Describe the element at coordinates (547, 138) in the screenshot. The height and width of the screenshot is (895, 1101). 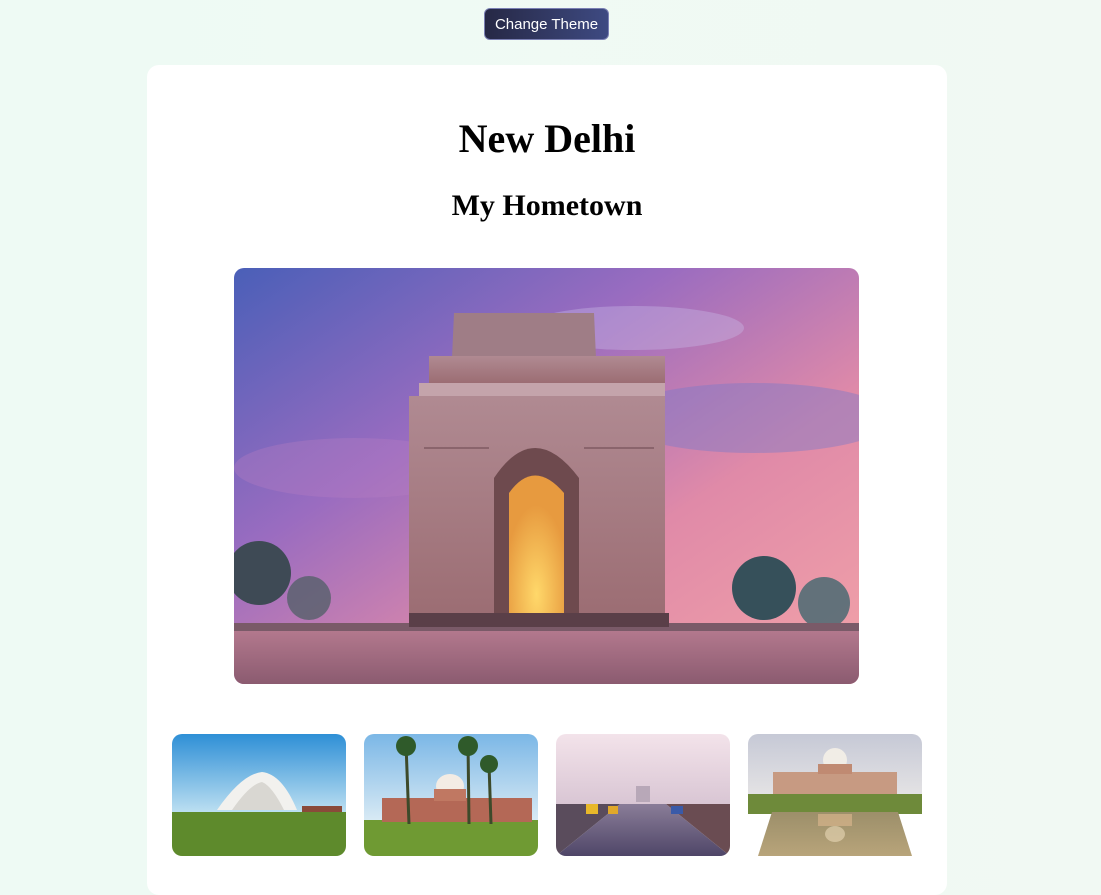
I see `page-title: New Delhi` at that location.